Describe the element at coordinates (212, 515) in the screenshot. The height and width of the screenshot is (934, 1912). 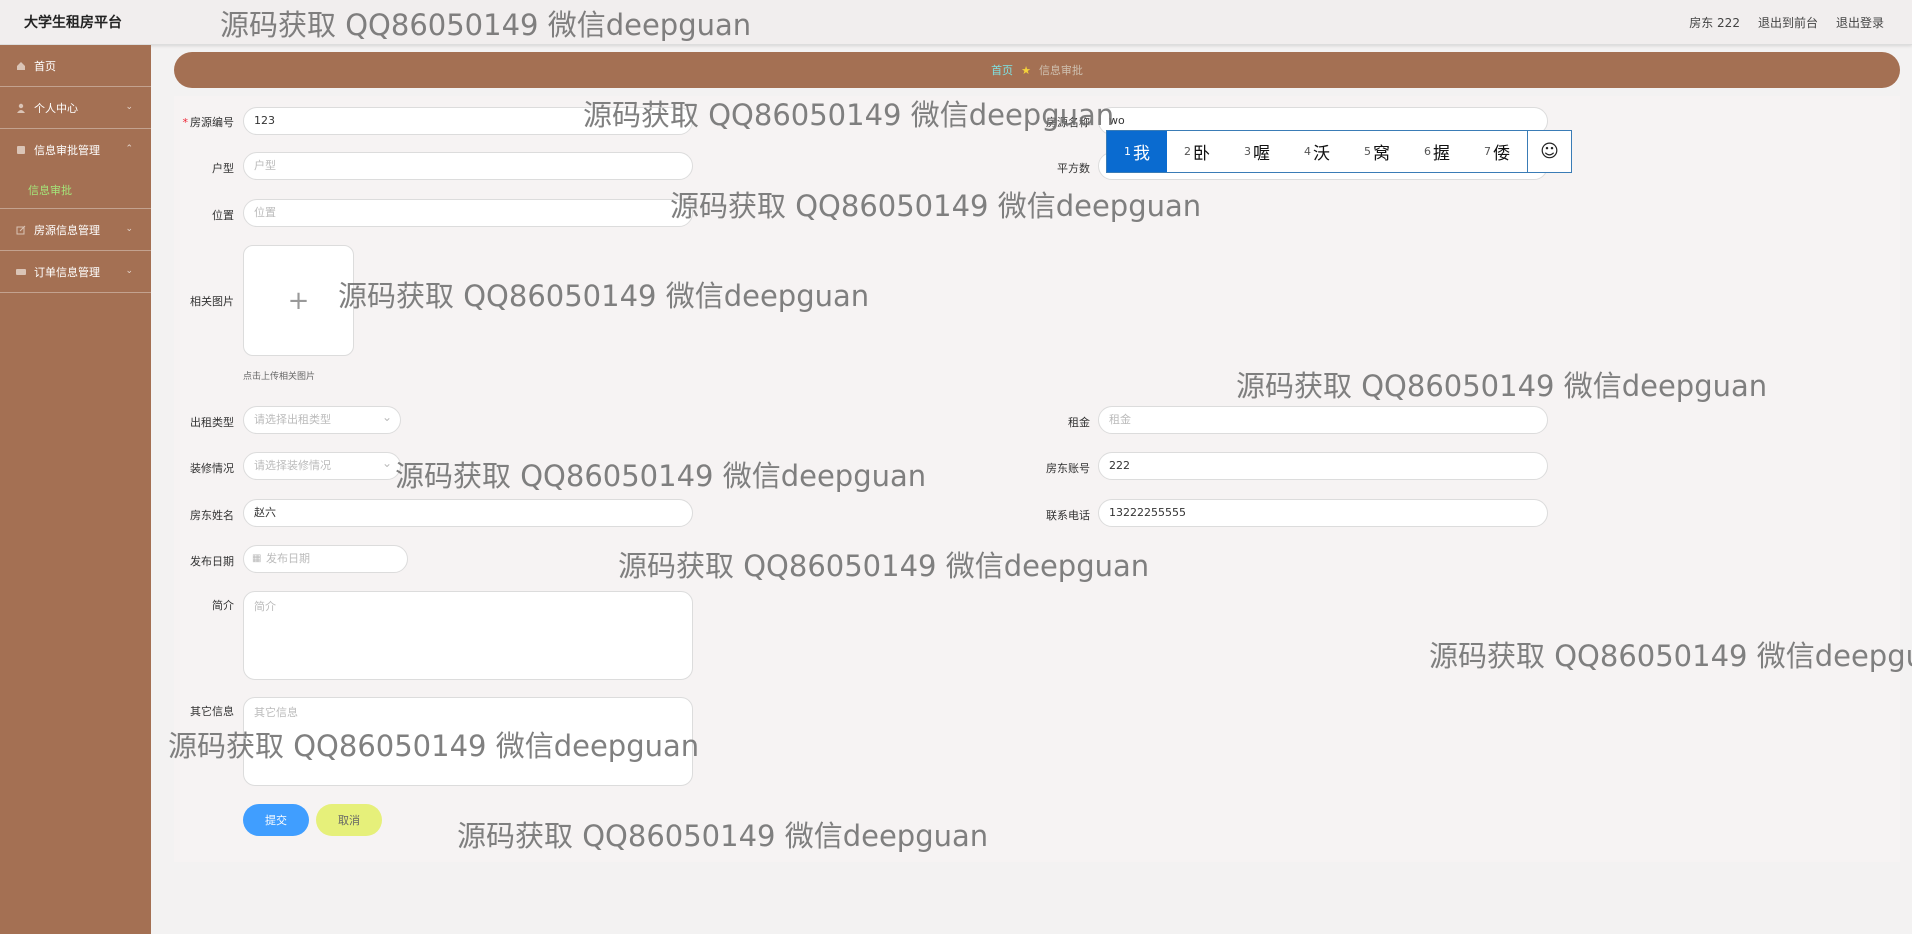
I see `landlord-name-label: 房东姓名` at that location.